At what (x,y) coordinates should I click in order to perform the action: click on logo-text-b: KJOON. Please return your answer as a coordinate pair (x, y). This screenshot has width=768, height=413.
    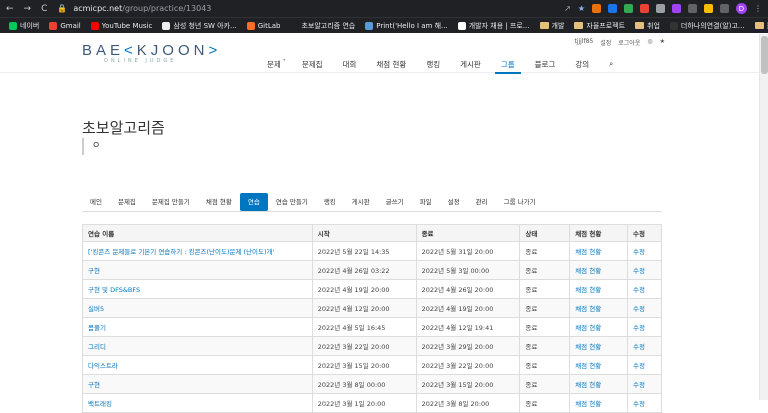
    Looking at the image, I should click on (172, 50).